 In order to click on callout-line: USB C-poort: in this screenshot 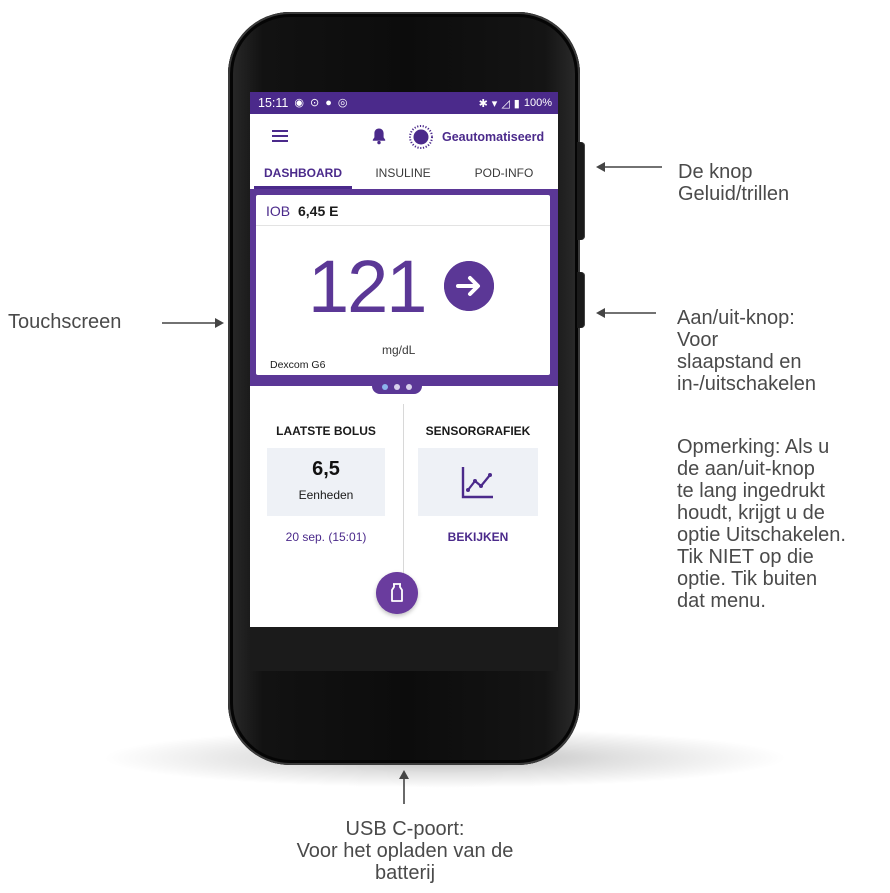, I will do `click(405, 829)`.